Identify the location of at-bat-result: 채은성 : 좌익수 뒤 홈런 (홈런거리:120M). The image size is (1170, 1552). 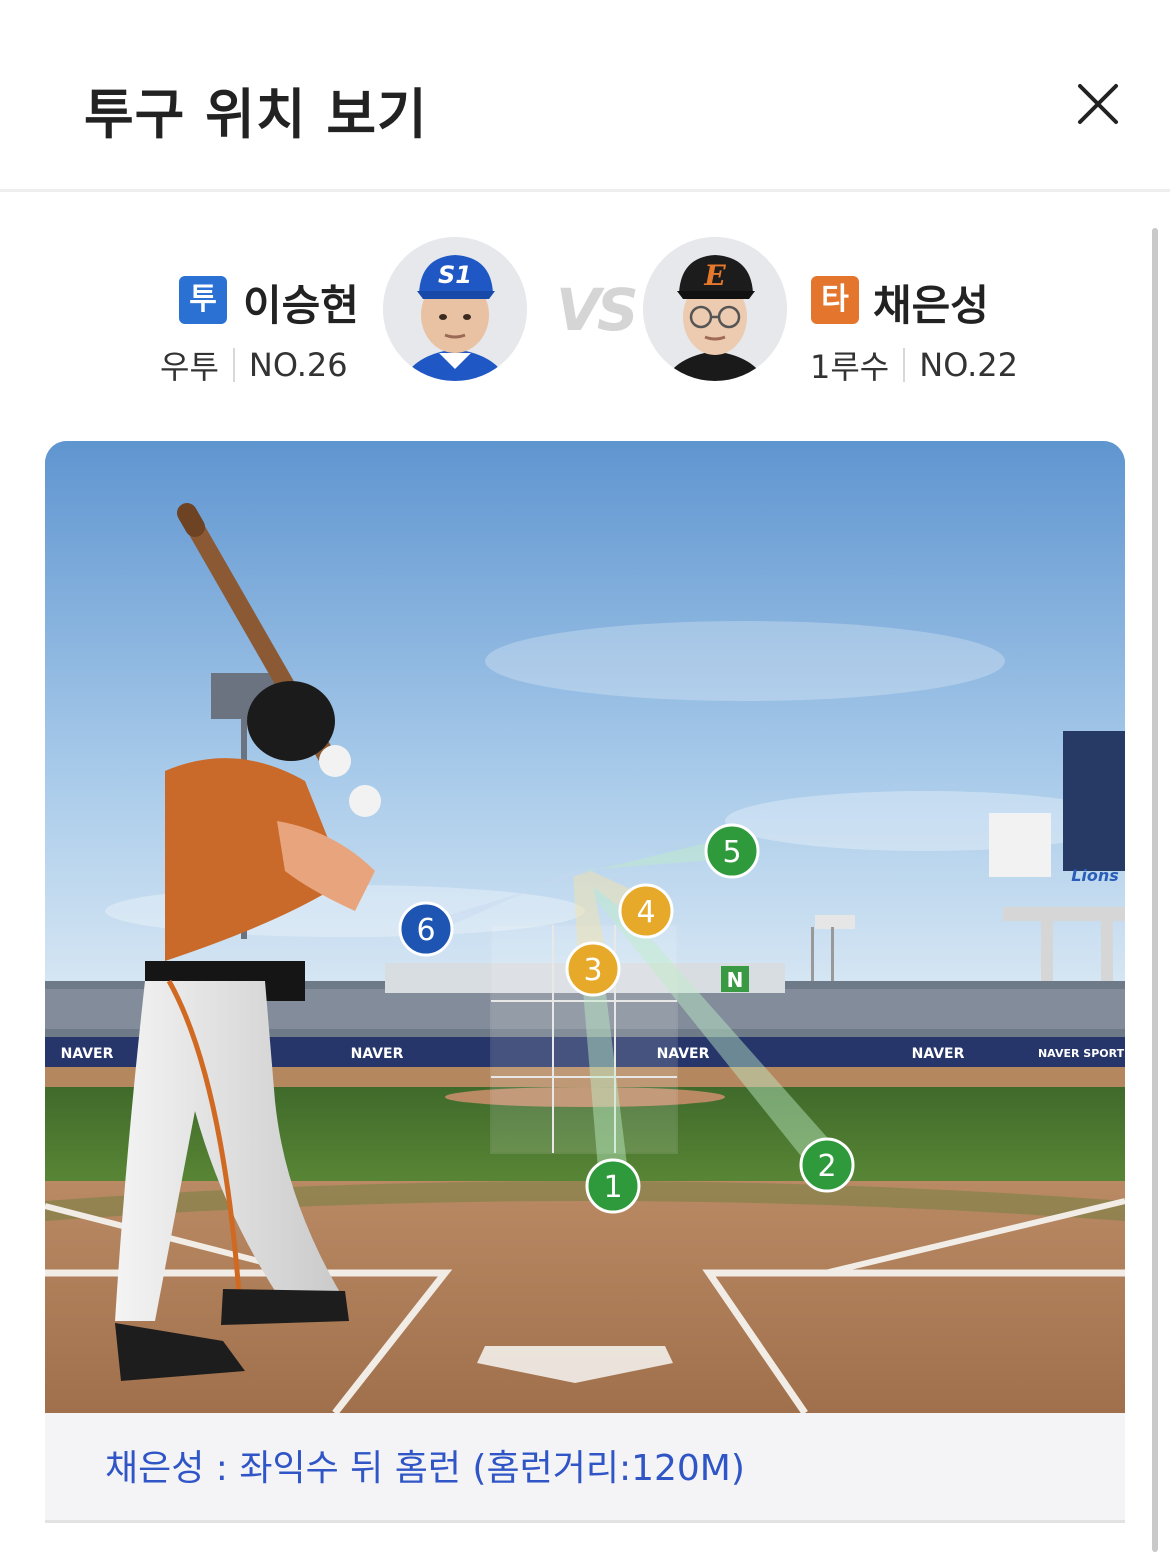
(585, 1468).